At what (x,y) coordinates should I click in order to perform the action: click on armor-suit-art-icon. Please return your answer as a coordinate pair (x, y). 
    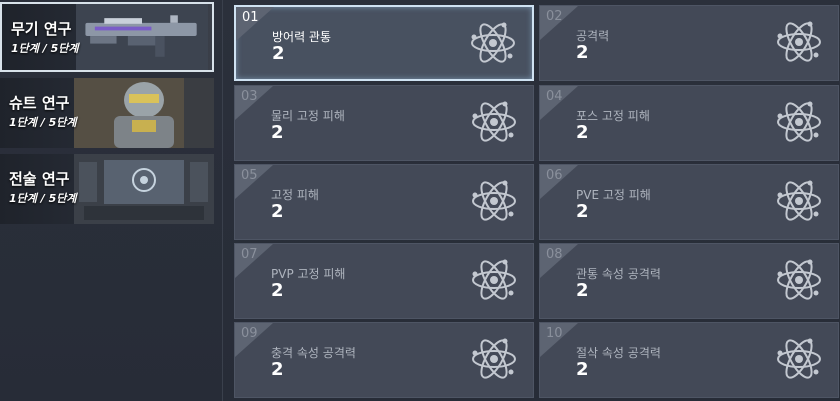
    Looking at the image, I should click on (144, 113).